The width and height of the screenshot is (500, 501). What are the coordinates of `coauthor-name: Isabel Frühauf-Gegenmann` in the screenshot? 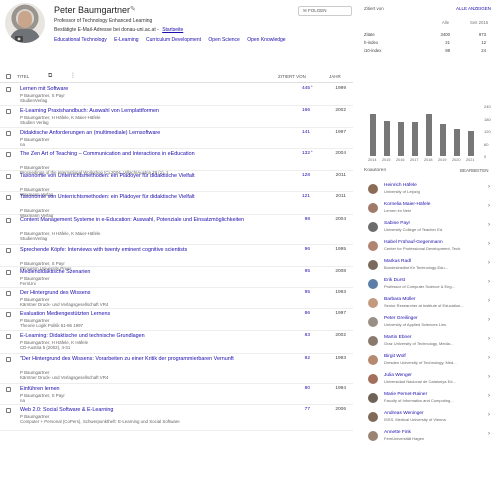 It's located at (413, 242).